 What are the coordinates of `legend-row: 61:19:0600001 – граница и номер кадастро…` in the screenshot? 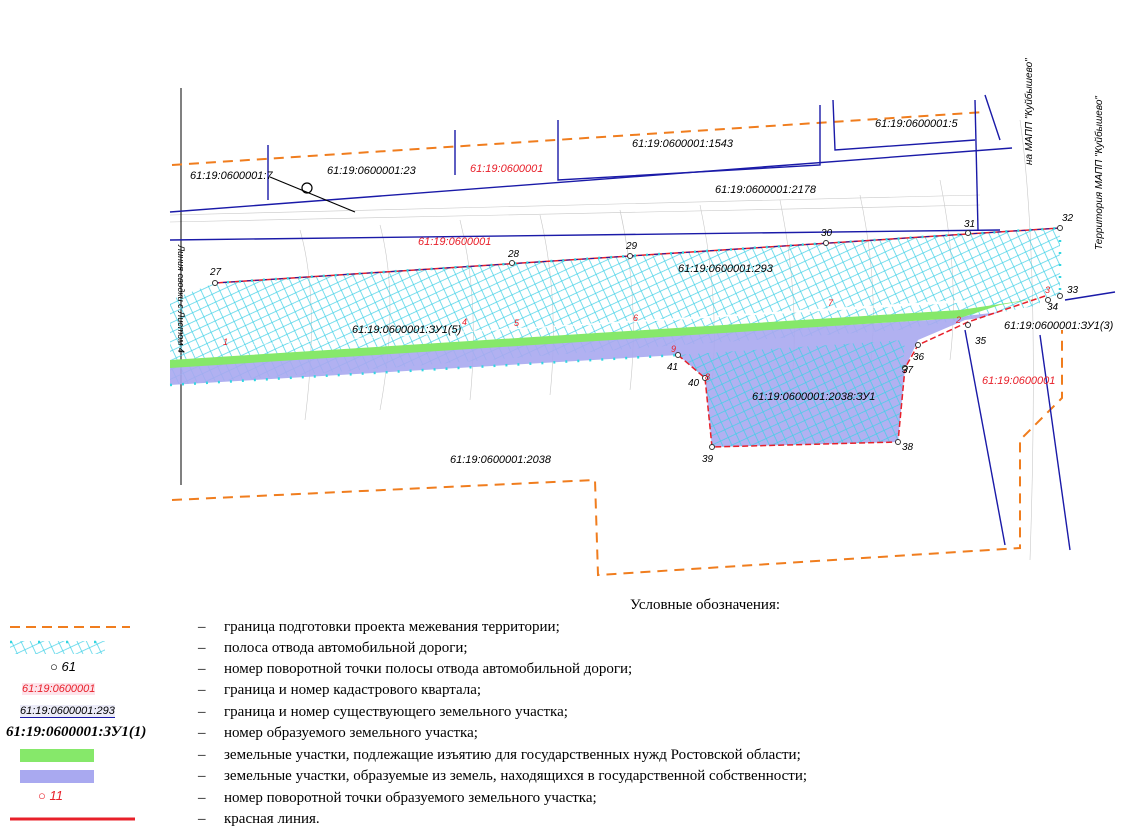 It's located at (566, 690).